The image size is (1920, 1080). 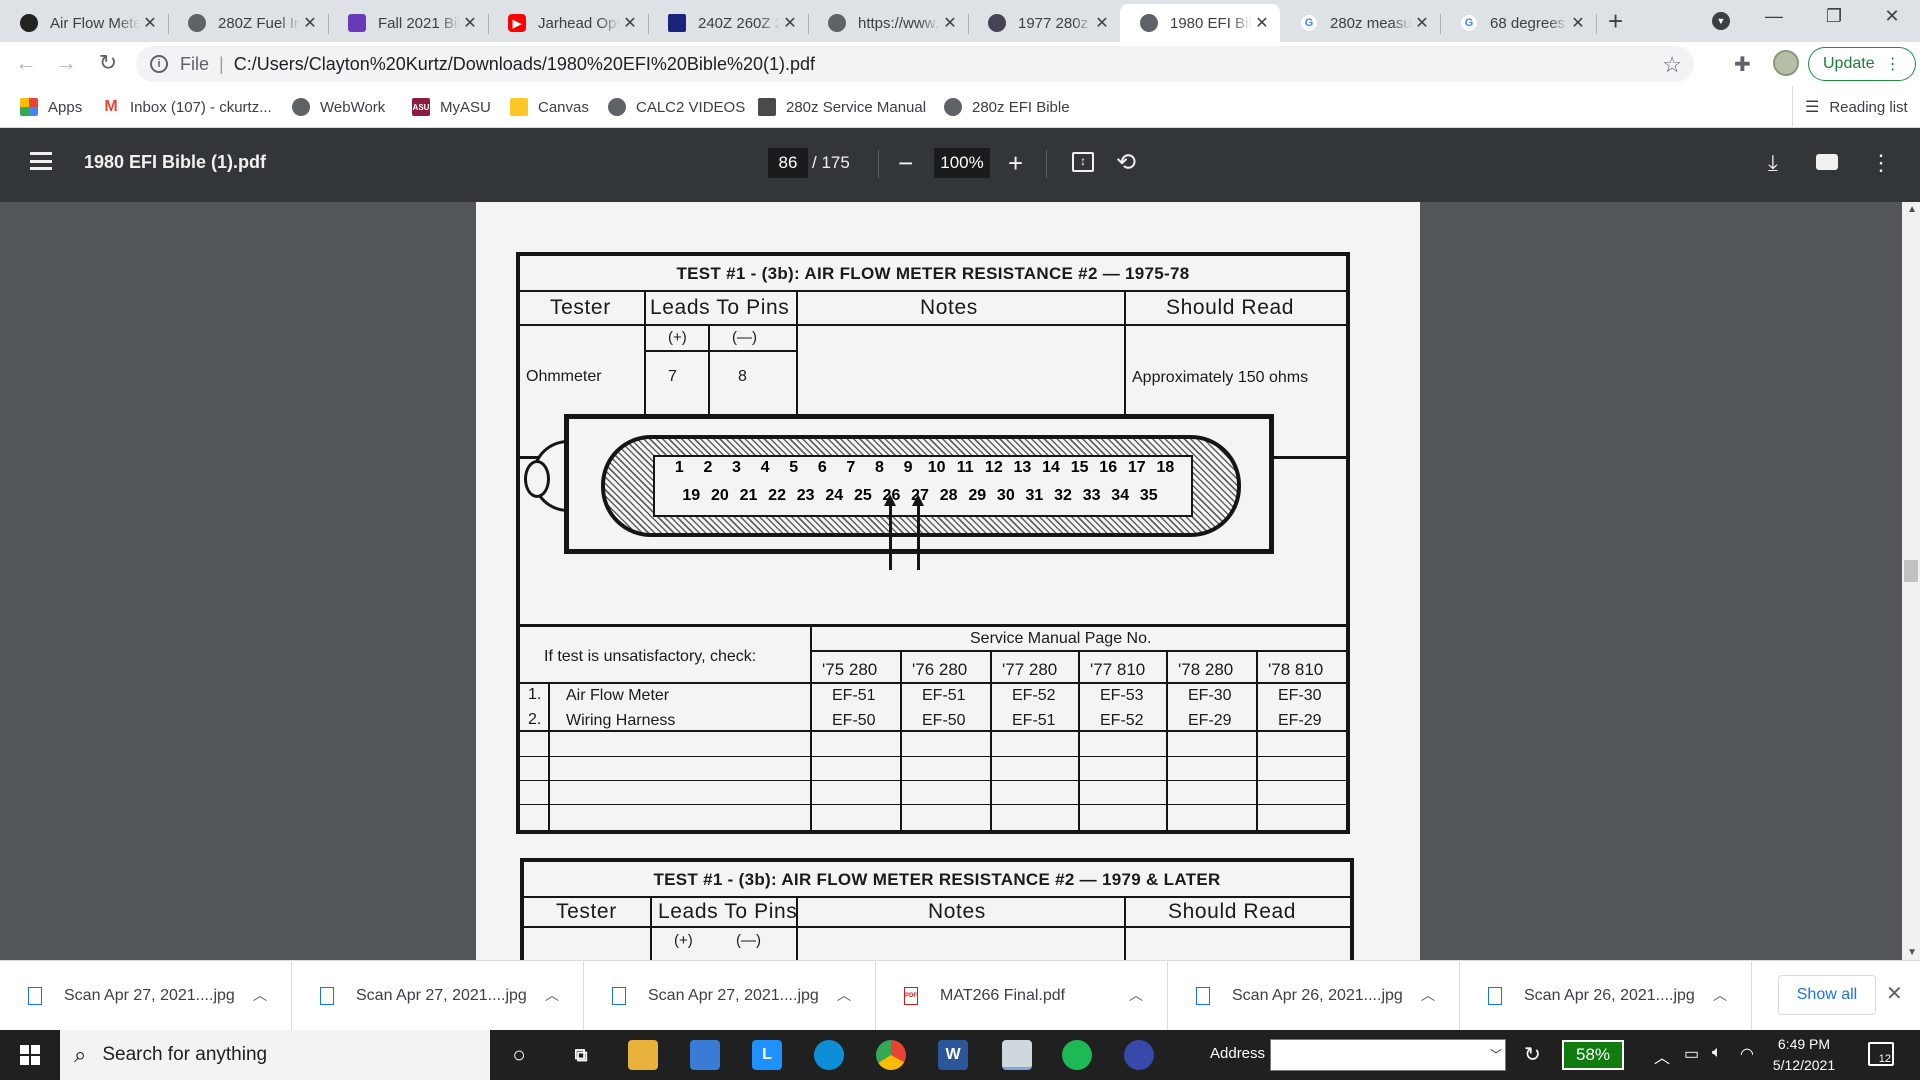 I want to click on bookmark-280z-service-manual: 280z Service Manual, so click(x=842, y=107).